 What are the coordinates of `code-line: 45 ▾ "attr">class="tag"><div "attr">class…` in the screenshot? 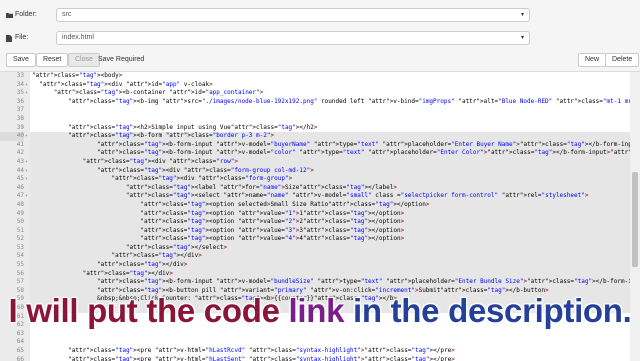 It's located at (315, 179).